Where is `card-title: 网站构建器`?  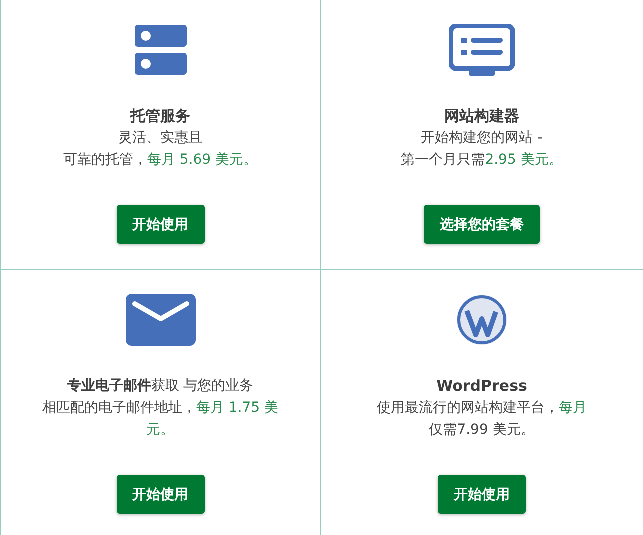 card-title: 网站构建器 is located at coordinates (482, 116).